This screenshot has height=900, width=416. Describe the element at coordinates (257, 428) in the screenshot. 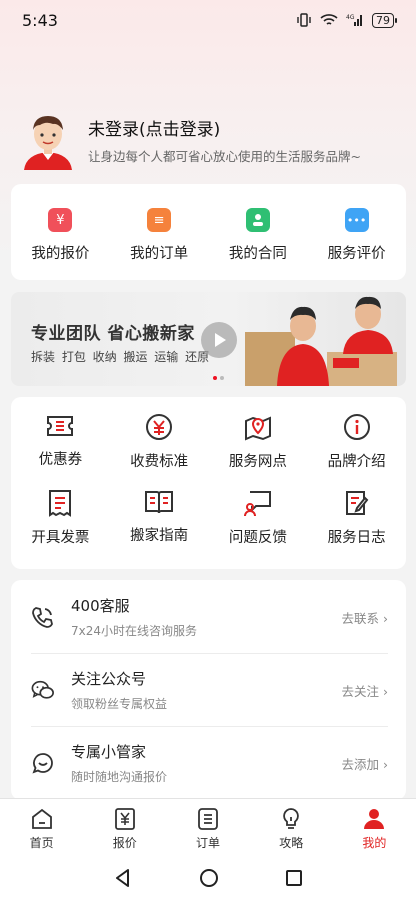

I see `location-map-icon` at that location.